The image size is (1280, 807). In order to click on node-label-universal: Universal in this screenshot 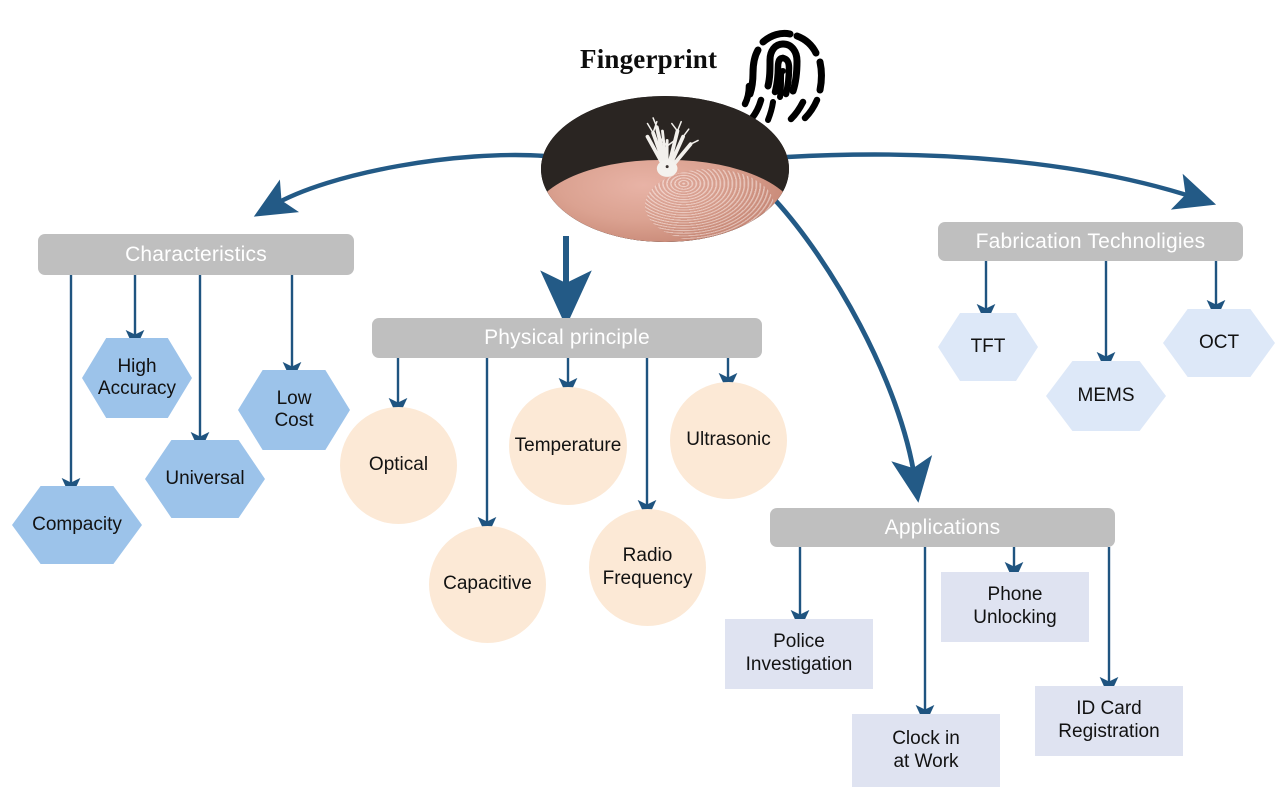, I will do `click(205, 478)`.